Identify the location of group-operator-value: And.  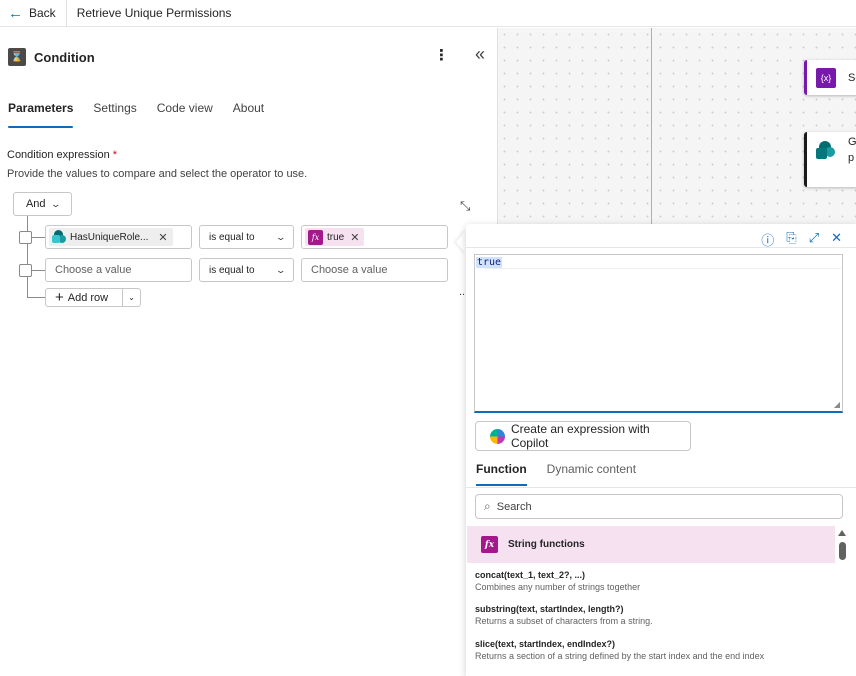
(35, 204).